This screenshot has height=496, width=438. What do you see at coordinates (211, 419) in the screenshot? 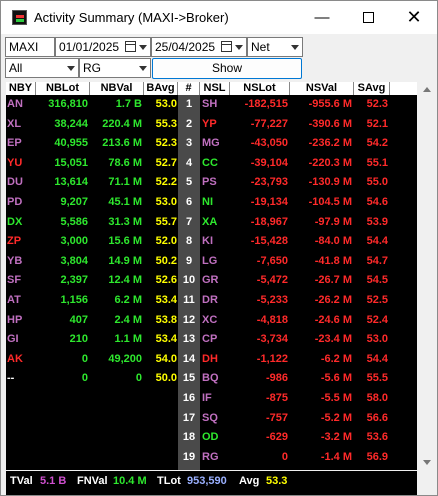
I see `table-row: 17 SQ -757 -5.2 M 56.6` at bounding box center [211, 419].